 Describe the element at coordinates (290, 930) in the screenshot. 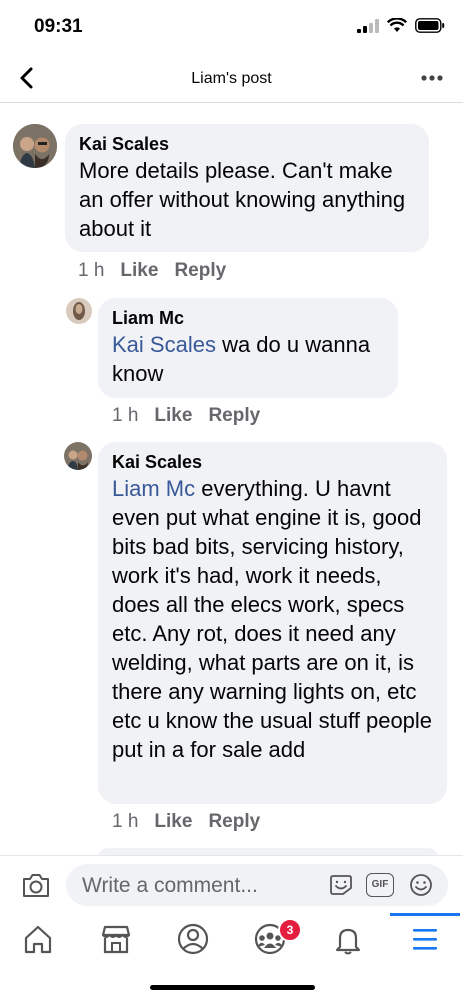

I see `groups-badge: 3` at that location.